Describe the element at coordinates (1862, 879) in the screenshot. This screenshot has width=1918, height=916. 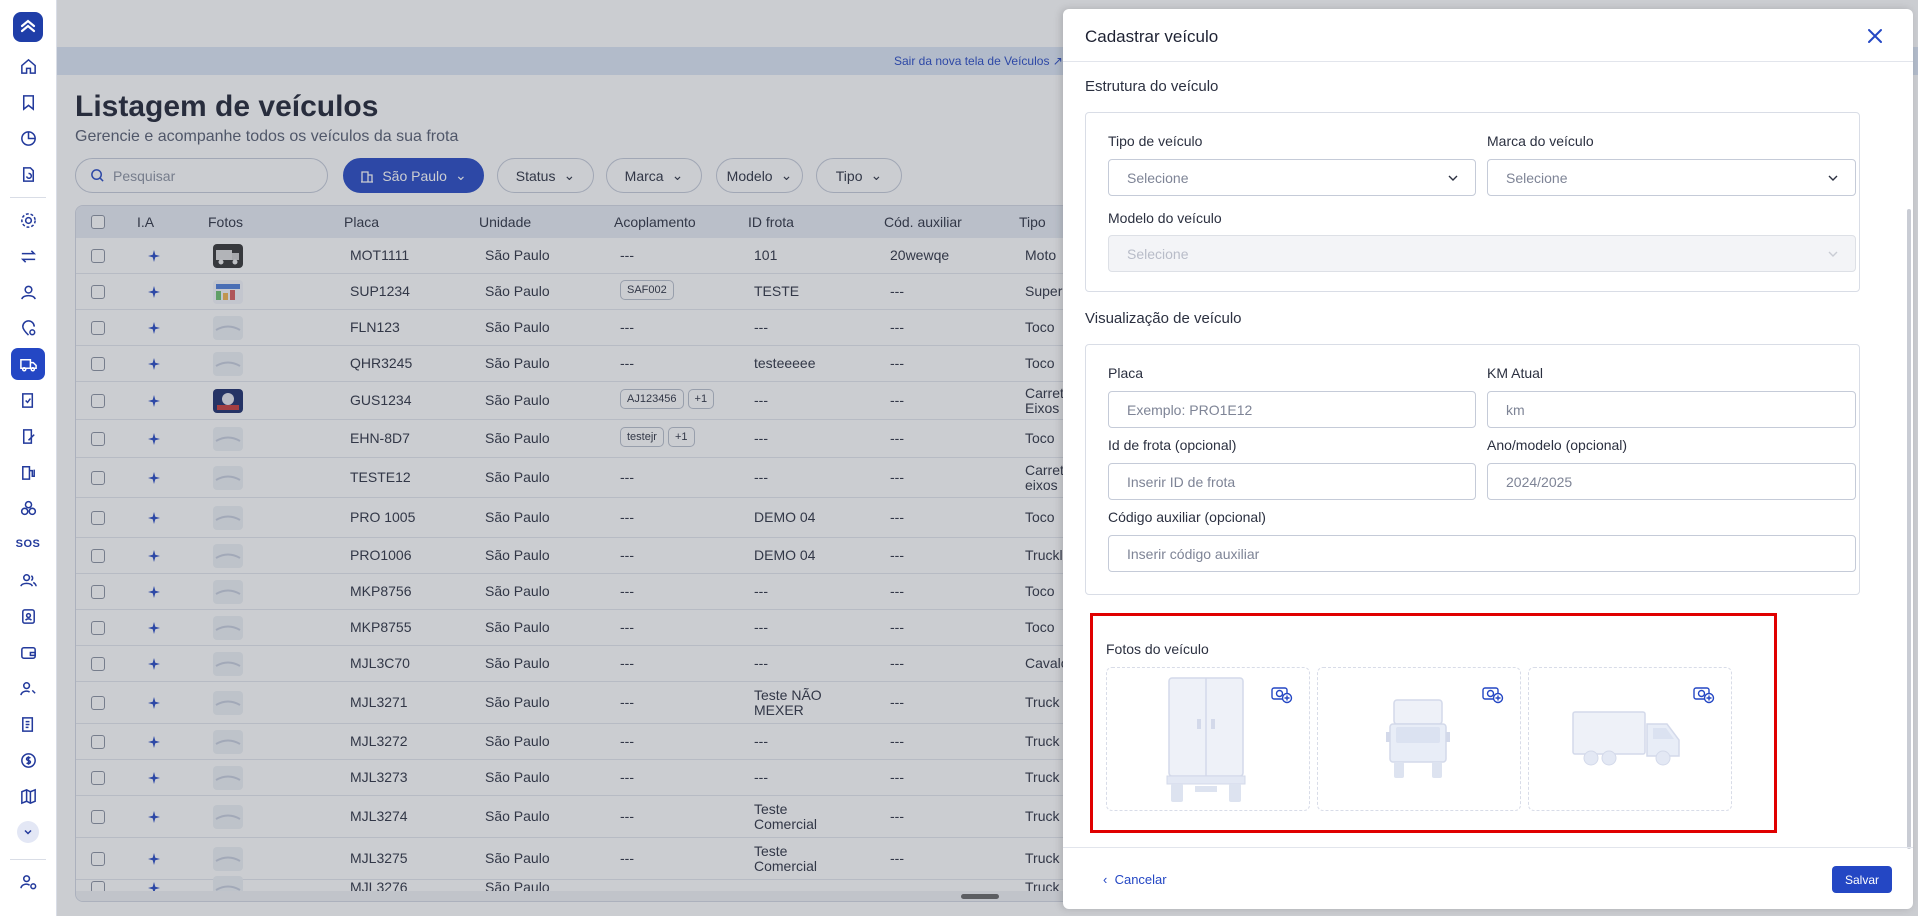
I see `save-button: Salvar` at that location.